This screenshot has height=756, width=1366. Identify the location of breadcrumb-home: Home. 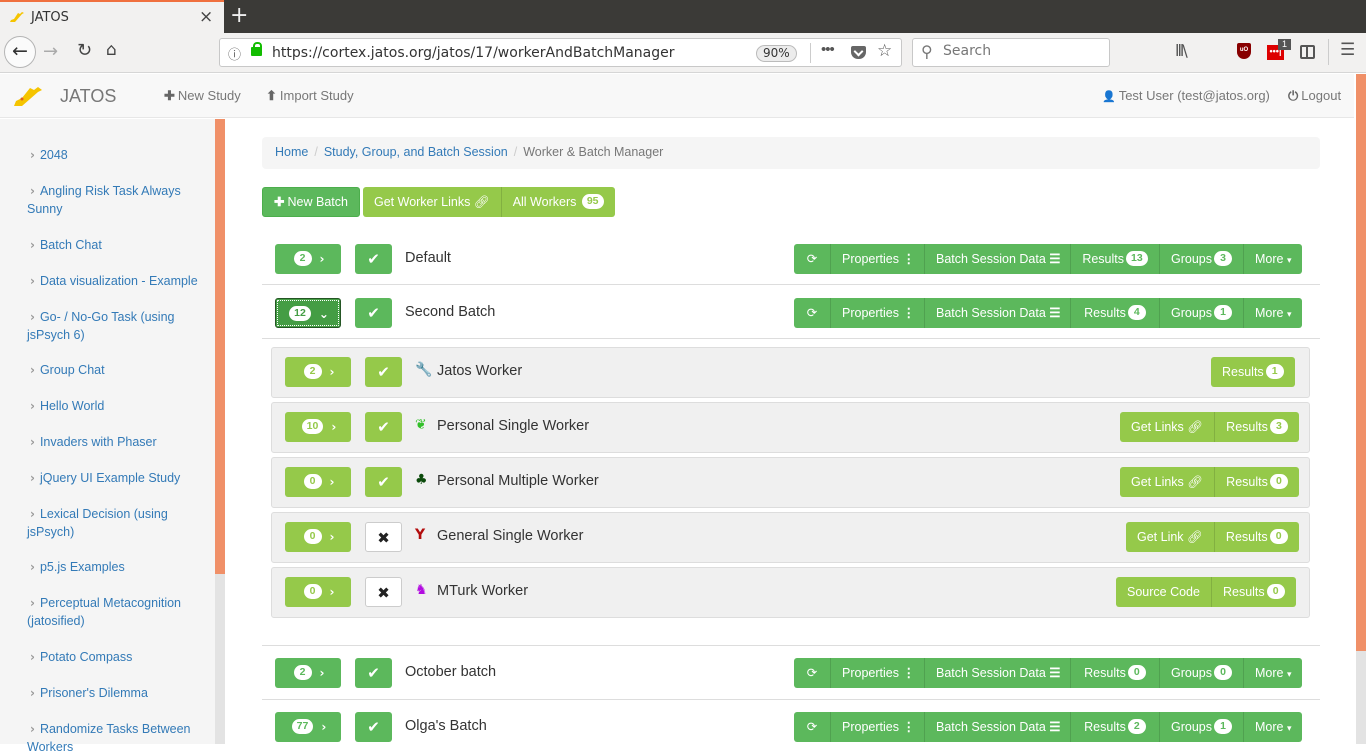
(291, 152).